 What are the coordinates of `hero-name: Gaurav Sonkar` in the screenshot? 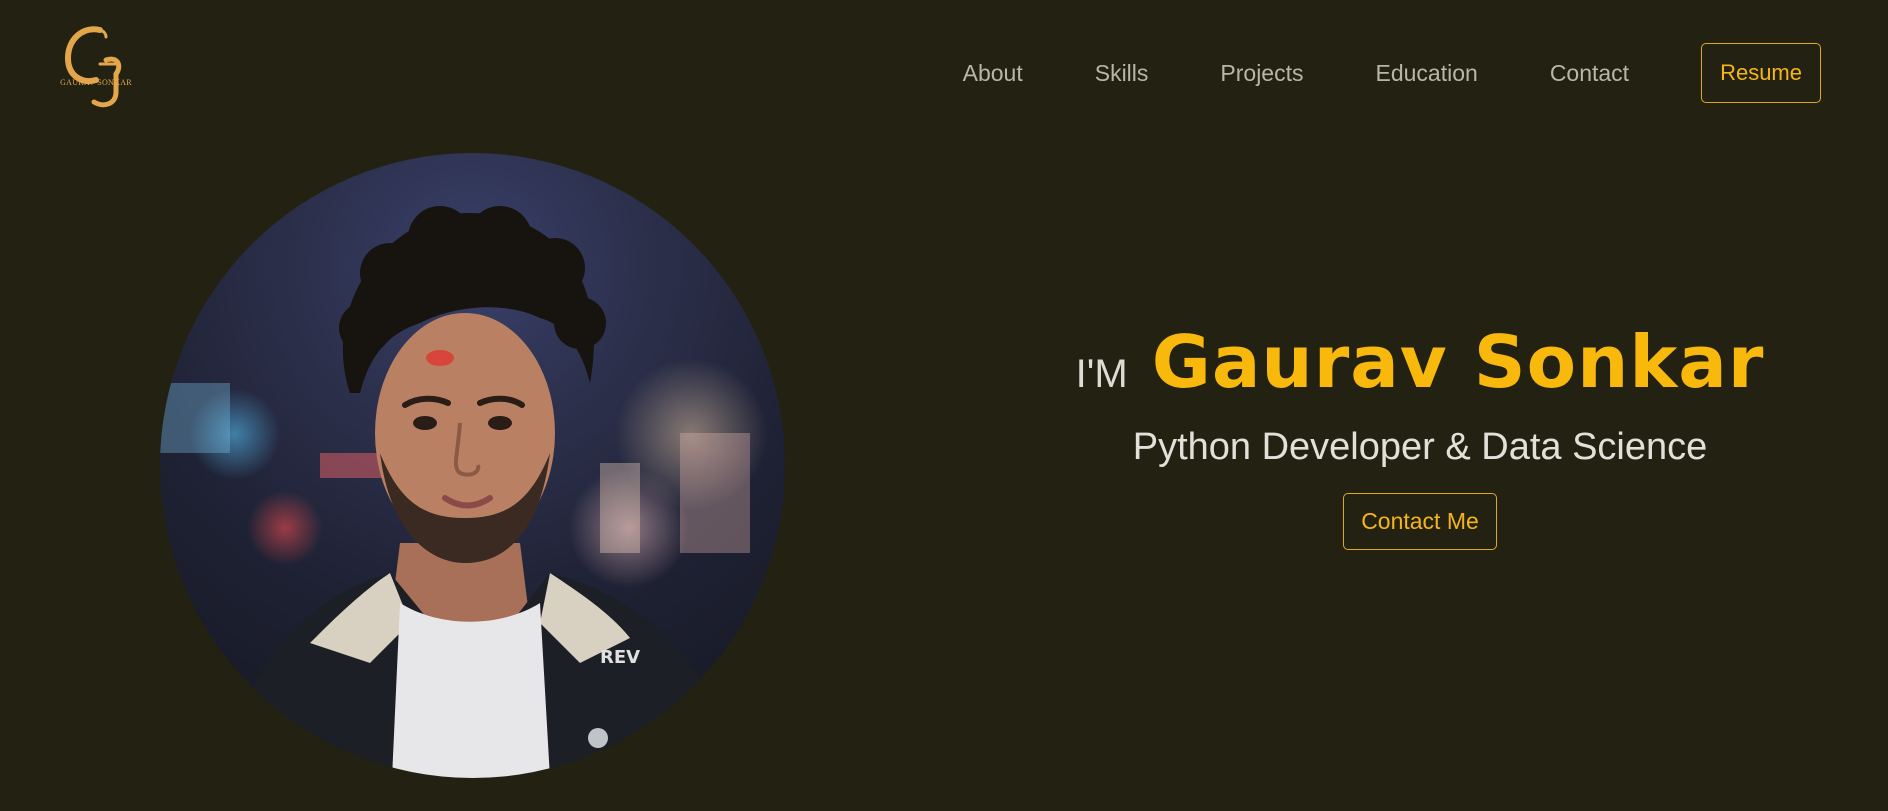 It's located at (1458, 362).